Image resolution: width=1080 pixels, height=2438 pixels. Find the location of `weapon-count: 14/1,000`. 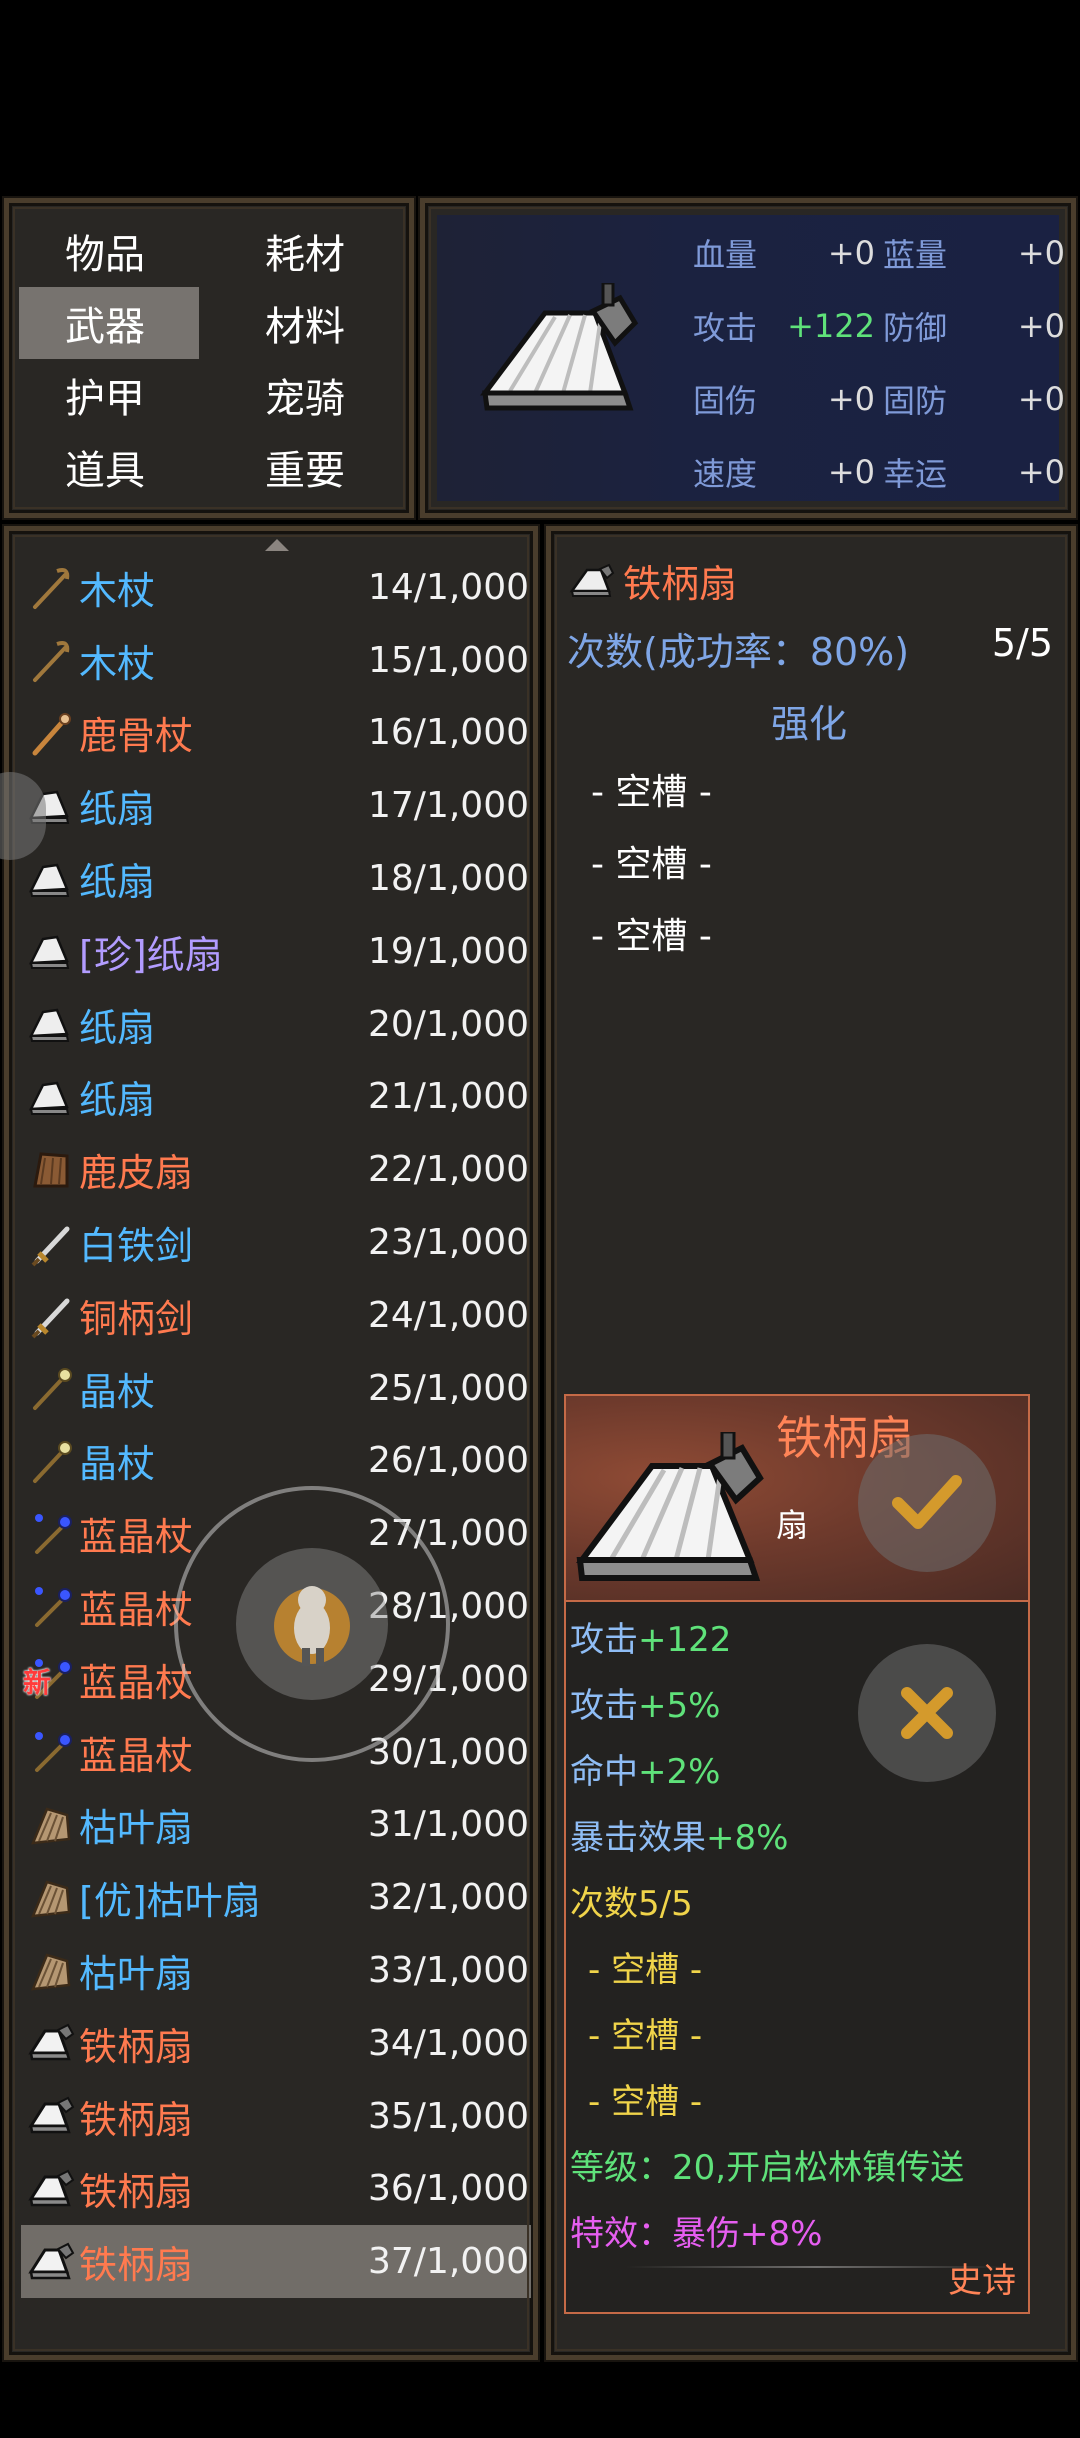

weapon-count: 14/1,000 is located at coordinates (448, 587).